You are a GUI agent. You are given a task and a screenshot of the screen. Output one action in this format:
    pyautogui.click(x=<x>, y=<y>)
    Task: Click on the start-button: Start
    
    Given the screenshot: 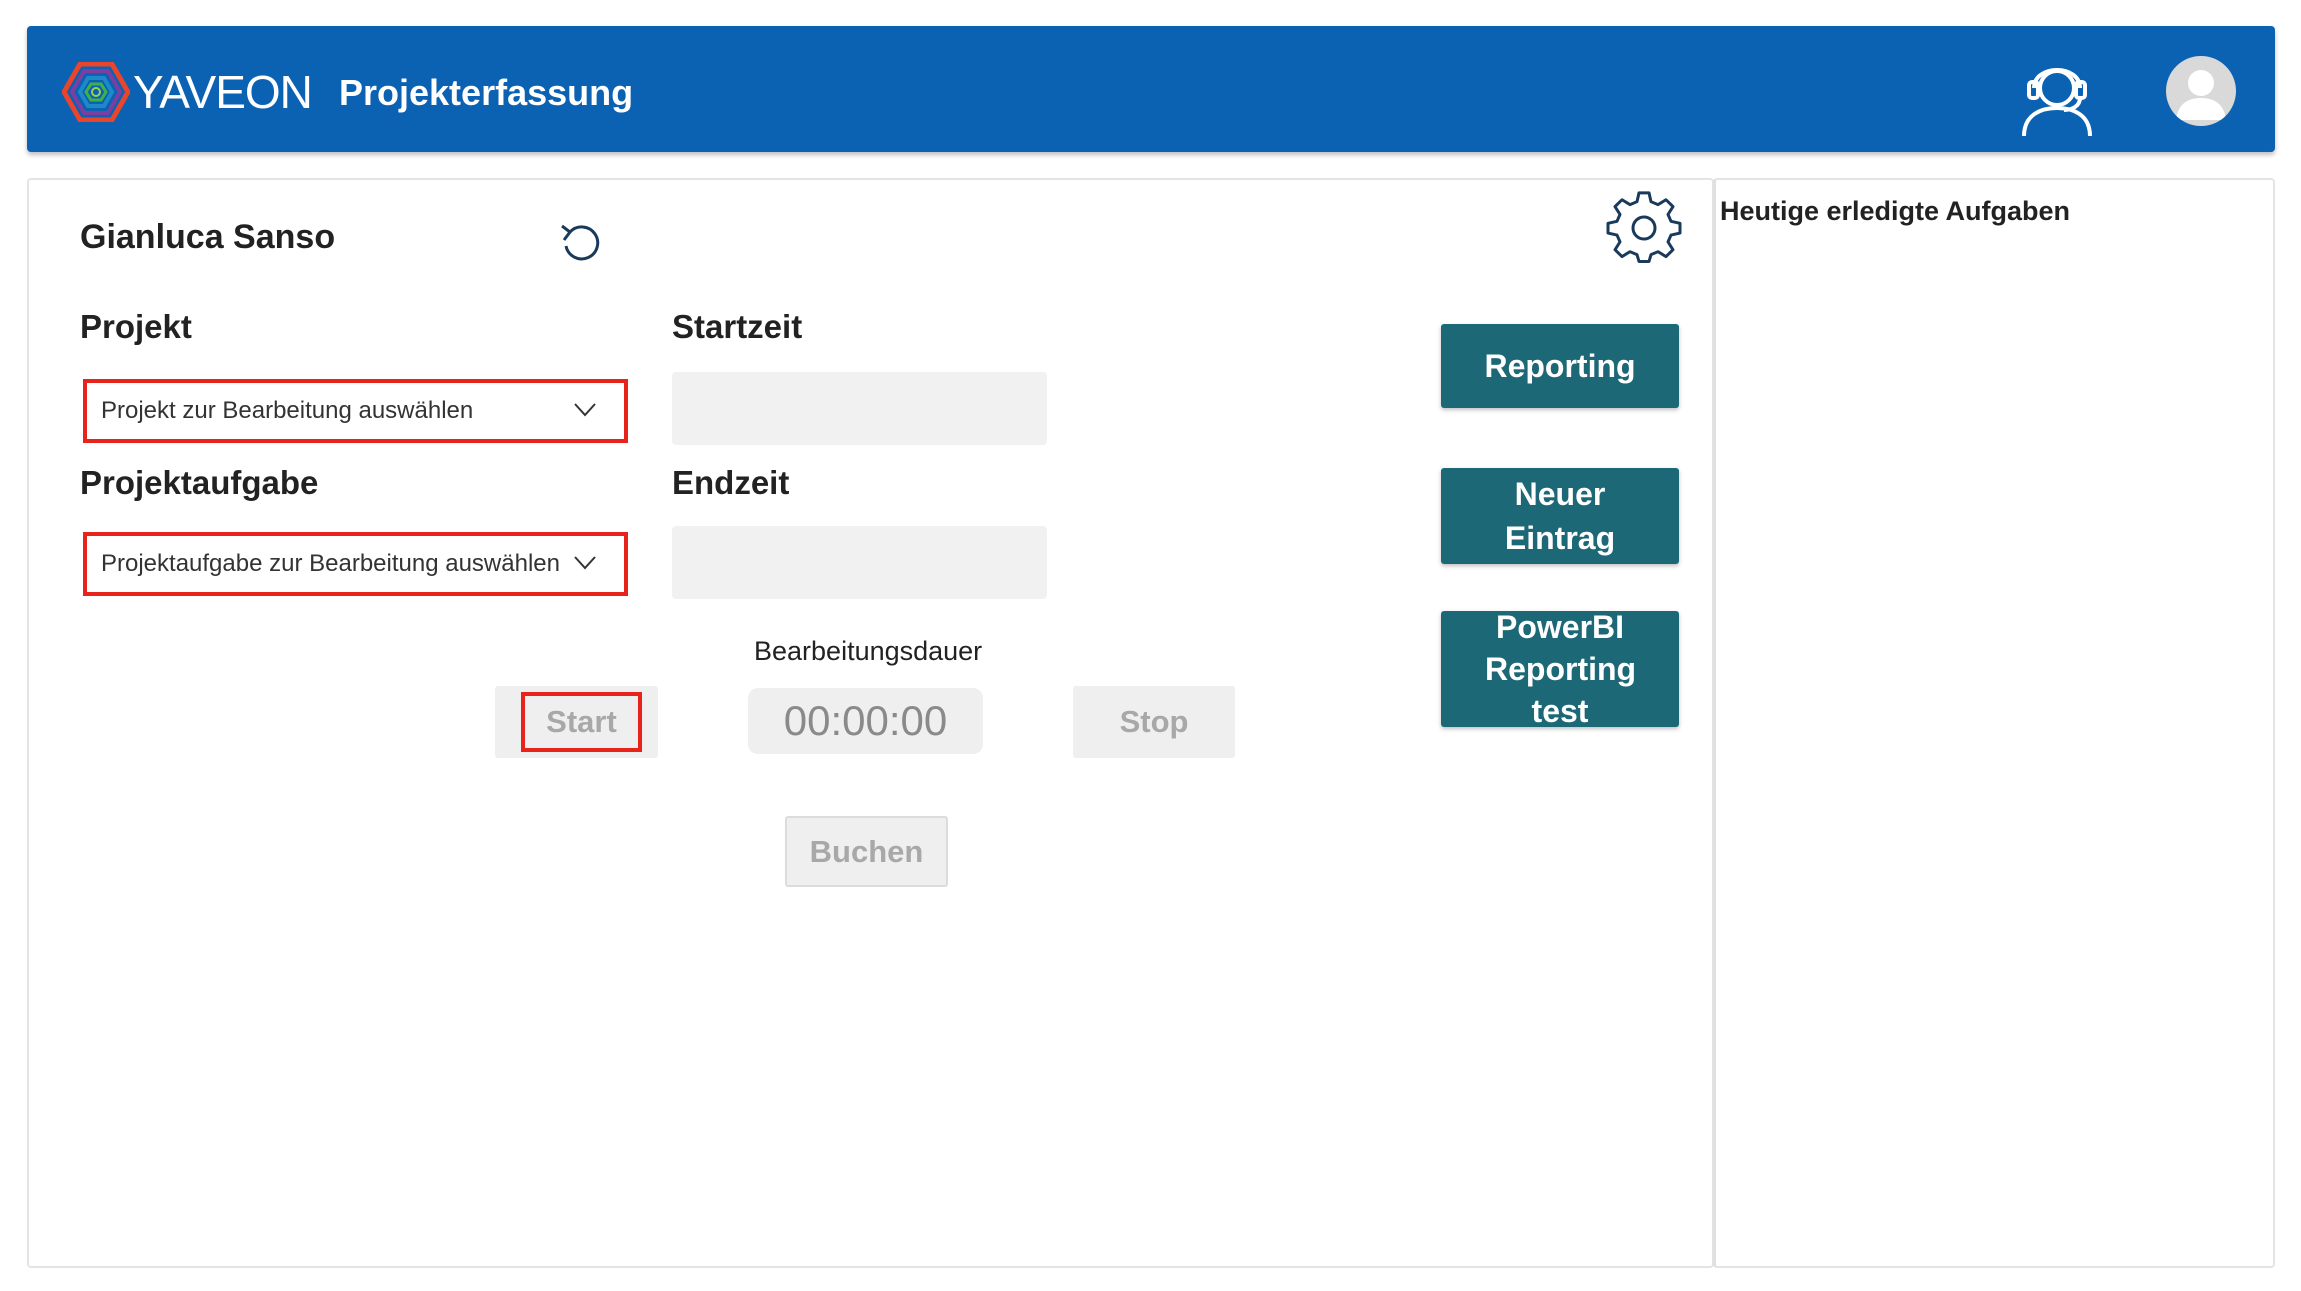 What is the action you would take?
    pyautogui.click(x=576, y=722)
    